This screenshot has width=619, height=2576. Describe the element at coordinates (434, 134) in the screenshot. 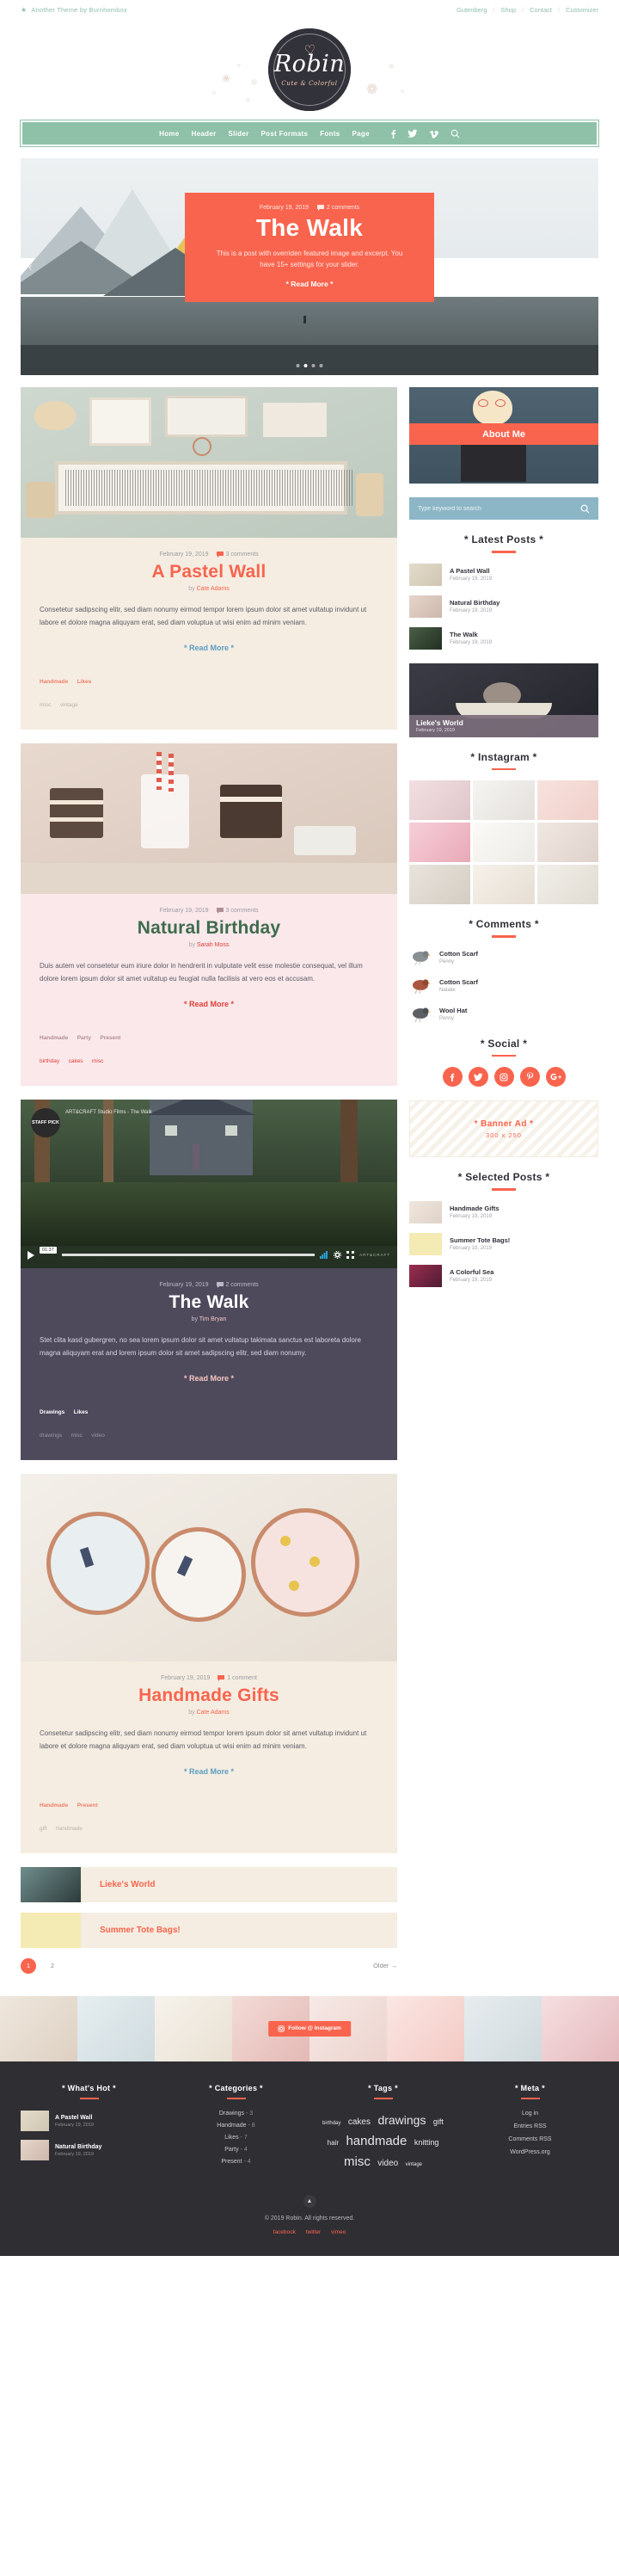

I see `vimeo-icon` at that location.